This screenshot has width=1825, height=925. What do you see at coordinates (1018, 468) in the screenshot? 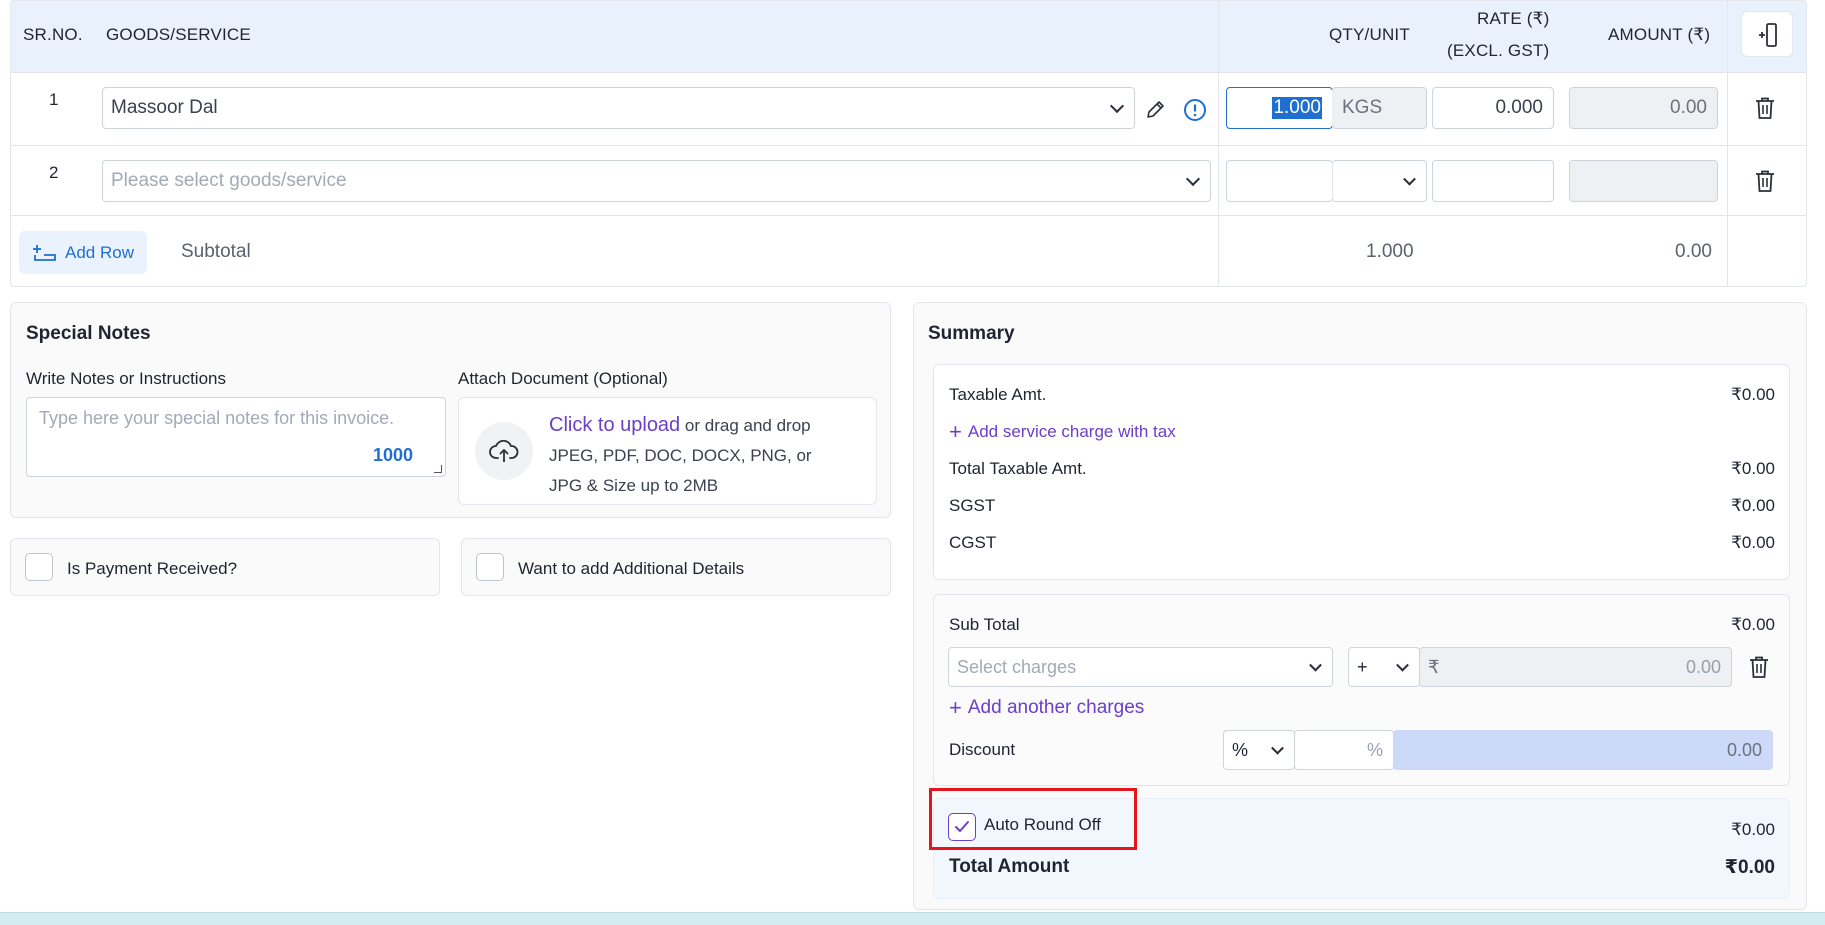
I see `total-taxable-label: Total Taxable Amt.` at bounding box center [1018, 468].